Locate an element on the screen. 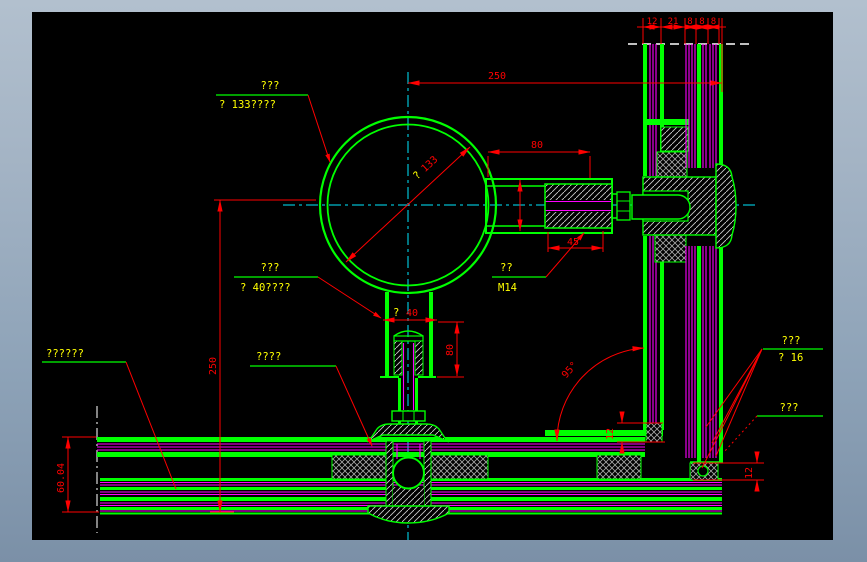 This screenshot has height=562, width=867. panel-label-line1: ?????? is located at coordinates (65, 354).